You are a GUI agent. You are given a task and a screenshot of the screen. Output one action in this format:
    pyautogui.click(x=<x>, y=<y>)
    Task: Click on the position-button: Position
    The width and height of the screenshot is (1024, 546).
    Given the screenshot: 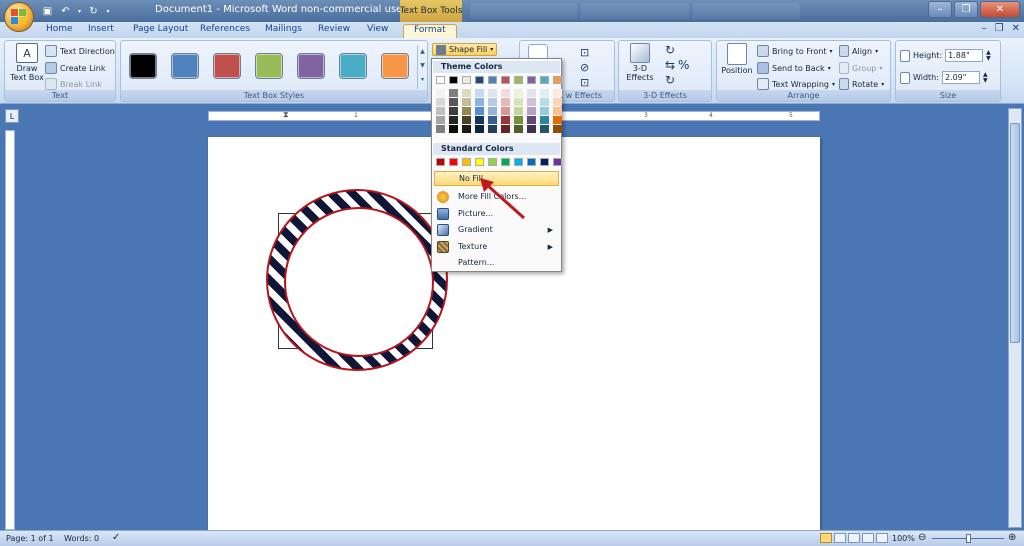 What is the action you would take?
    pyautogui.click(x=737, y=59)
    